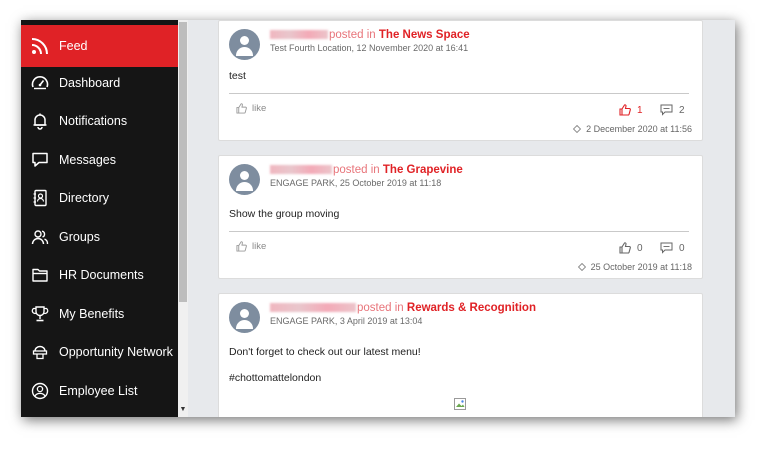  Describe the element at coordinates (40, 237) in the screenshot. I see `users-icon` at that location.